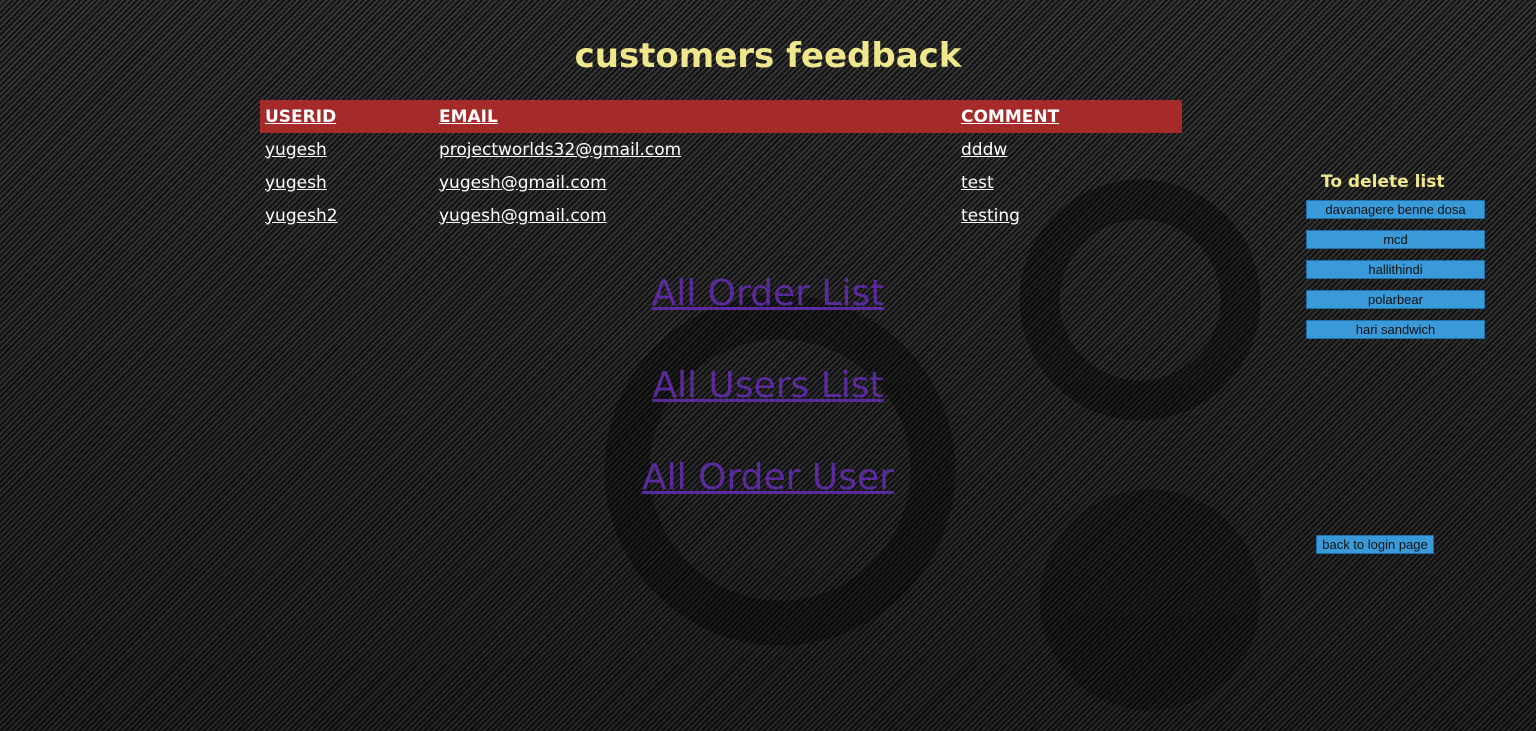  I want to click on page-title: customers feedback, so click(768, 56).